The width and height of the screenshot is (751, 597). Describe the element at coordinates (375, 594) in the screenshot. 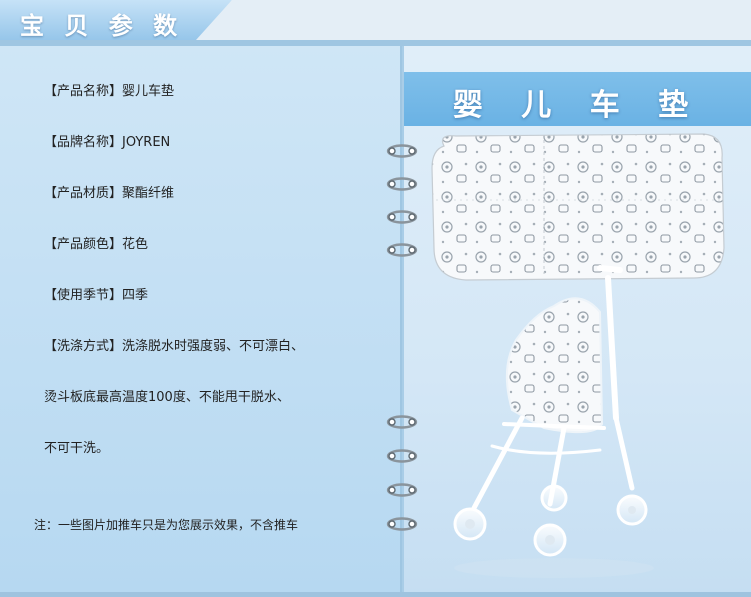

I see `bottom-border` at that location.